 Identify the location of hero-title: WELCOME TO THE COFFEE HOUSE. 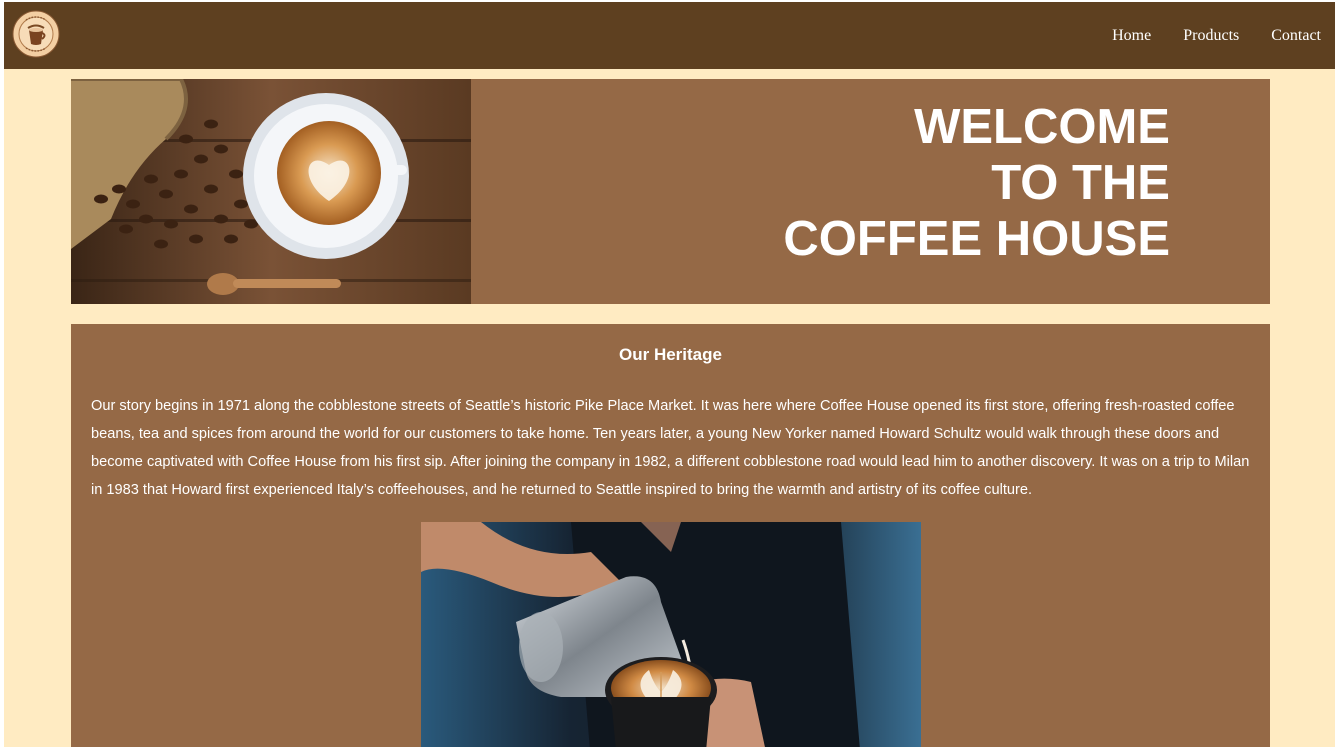
(976, 183).